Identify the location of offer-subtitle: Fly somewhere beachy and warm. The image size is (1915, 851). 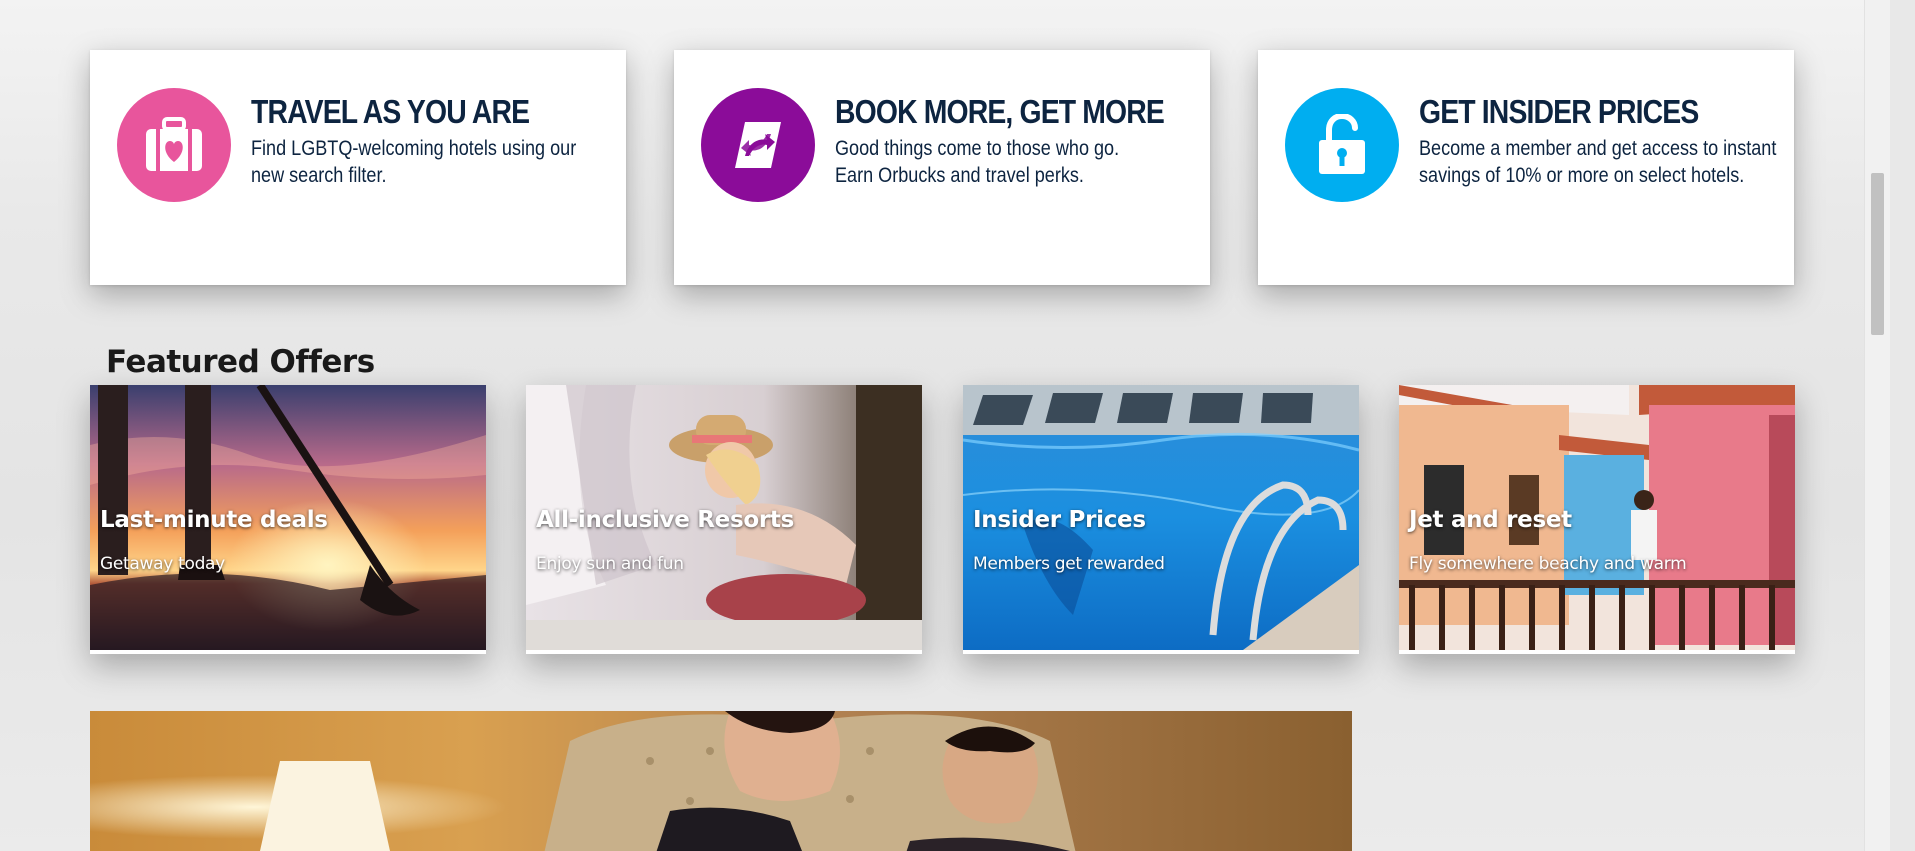
(1548, 564).